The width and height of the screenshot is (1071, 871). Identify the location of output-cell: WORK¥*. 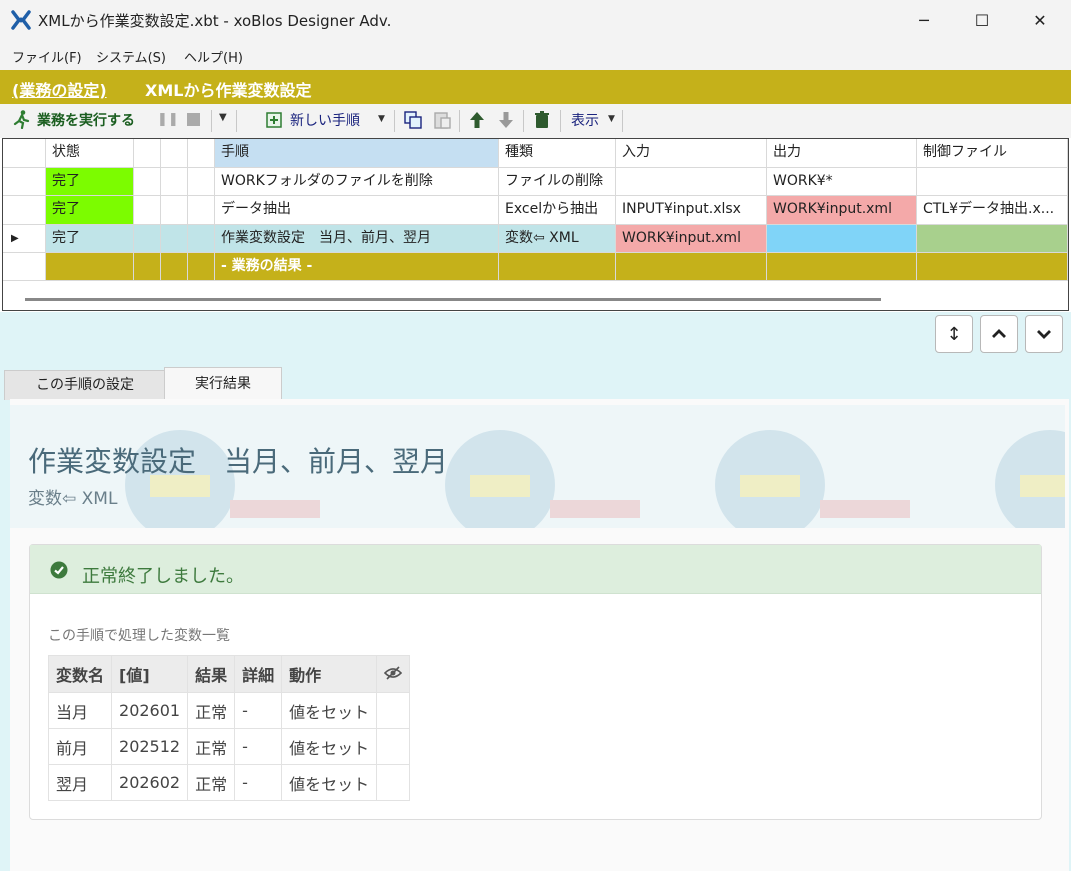
(842, 182).